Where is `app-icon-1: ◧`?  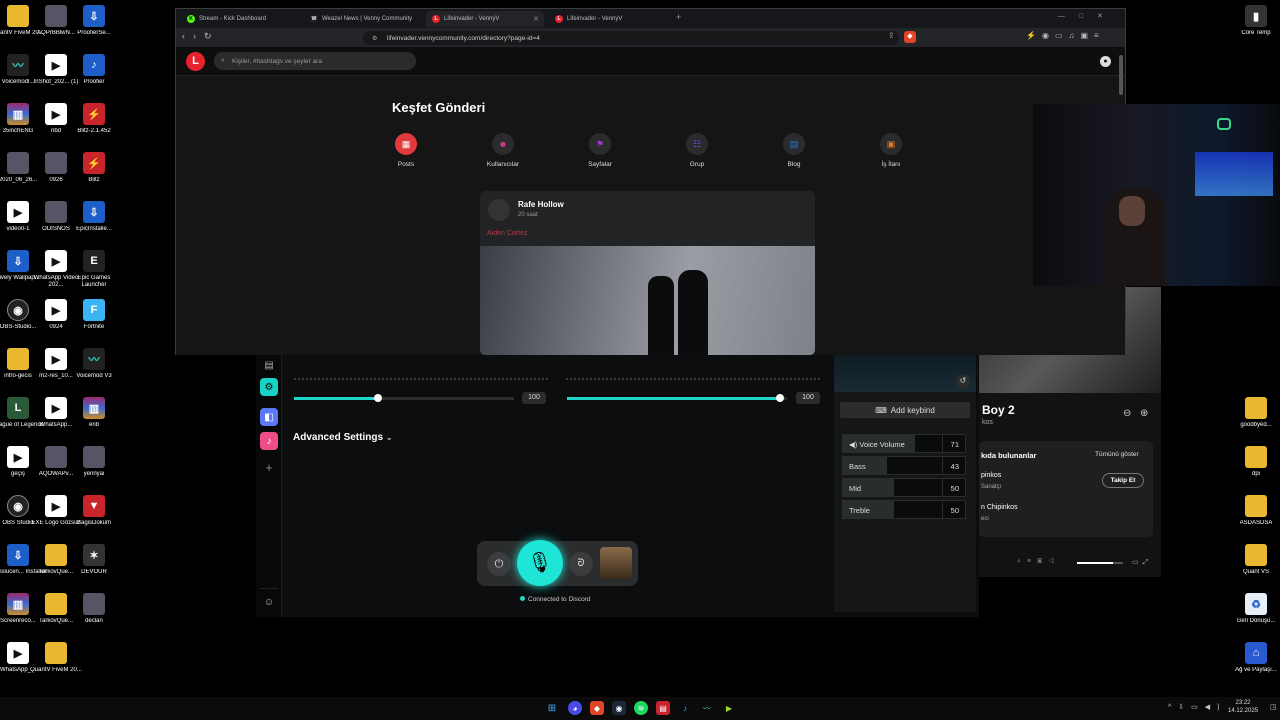 app-icon-1: ◧ is located at coordinates (269, 417).